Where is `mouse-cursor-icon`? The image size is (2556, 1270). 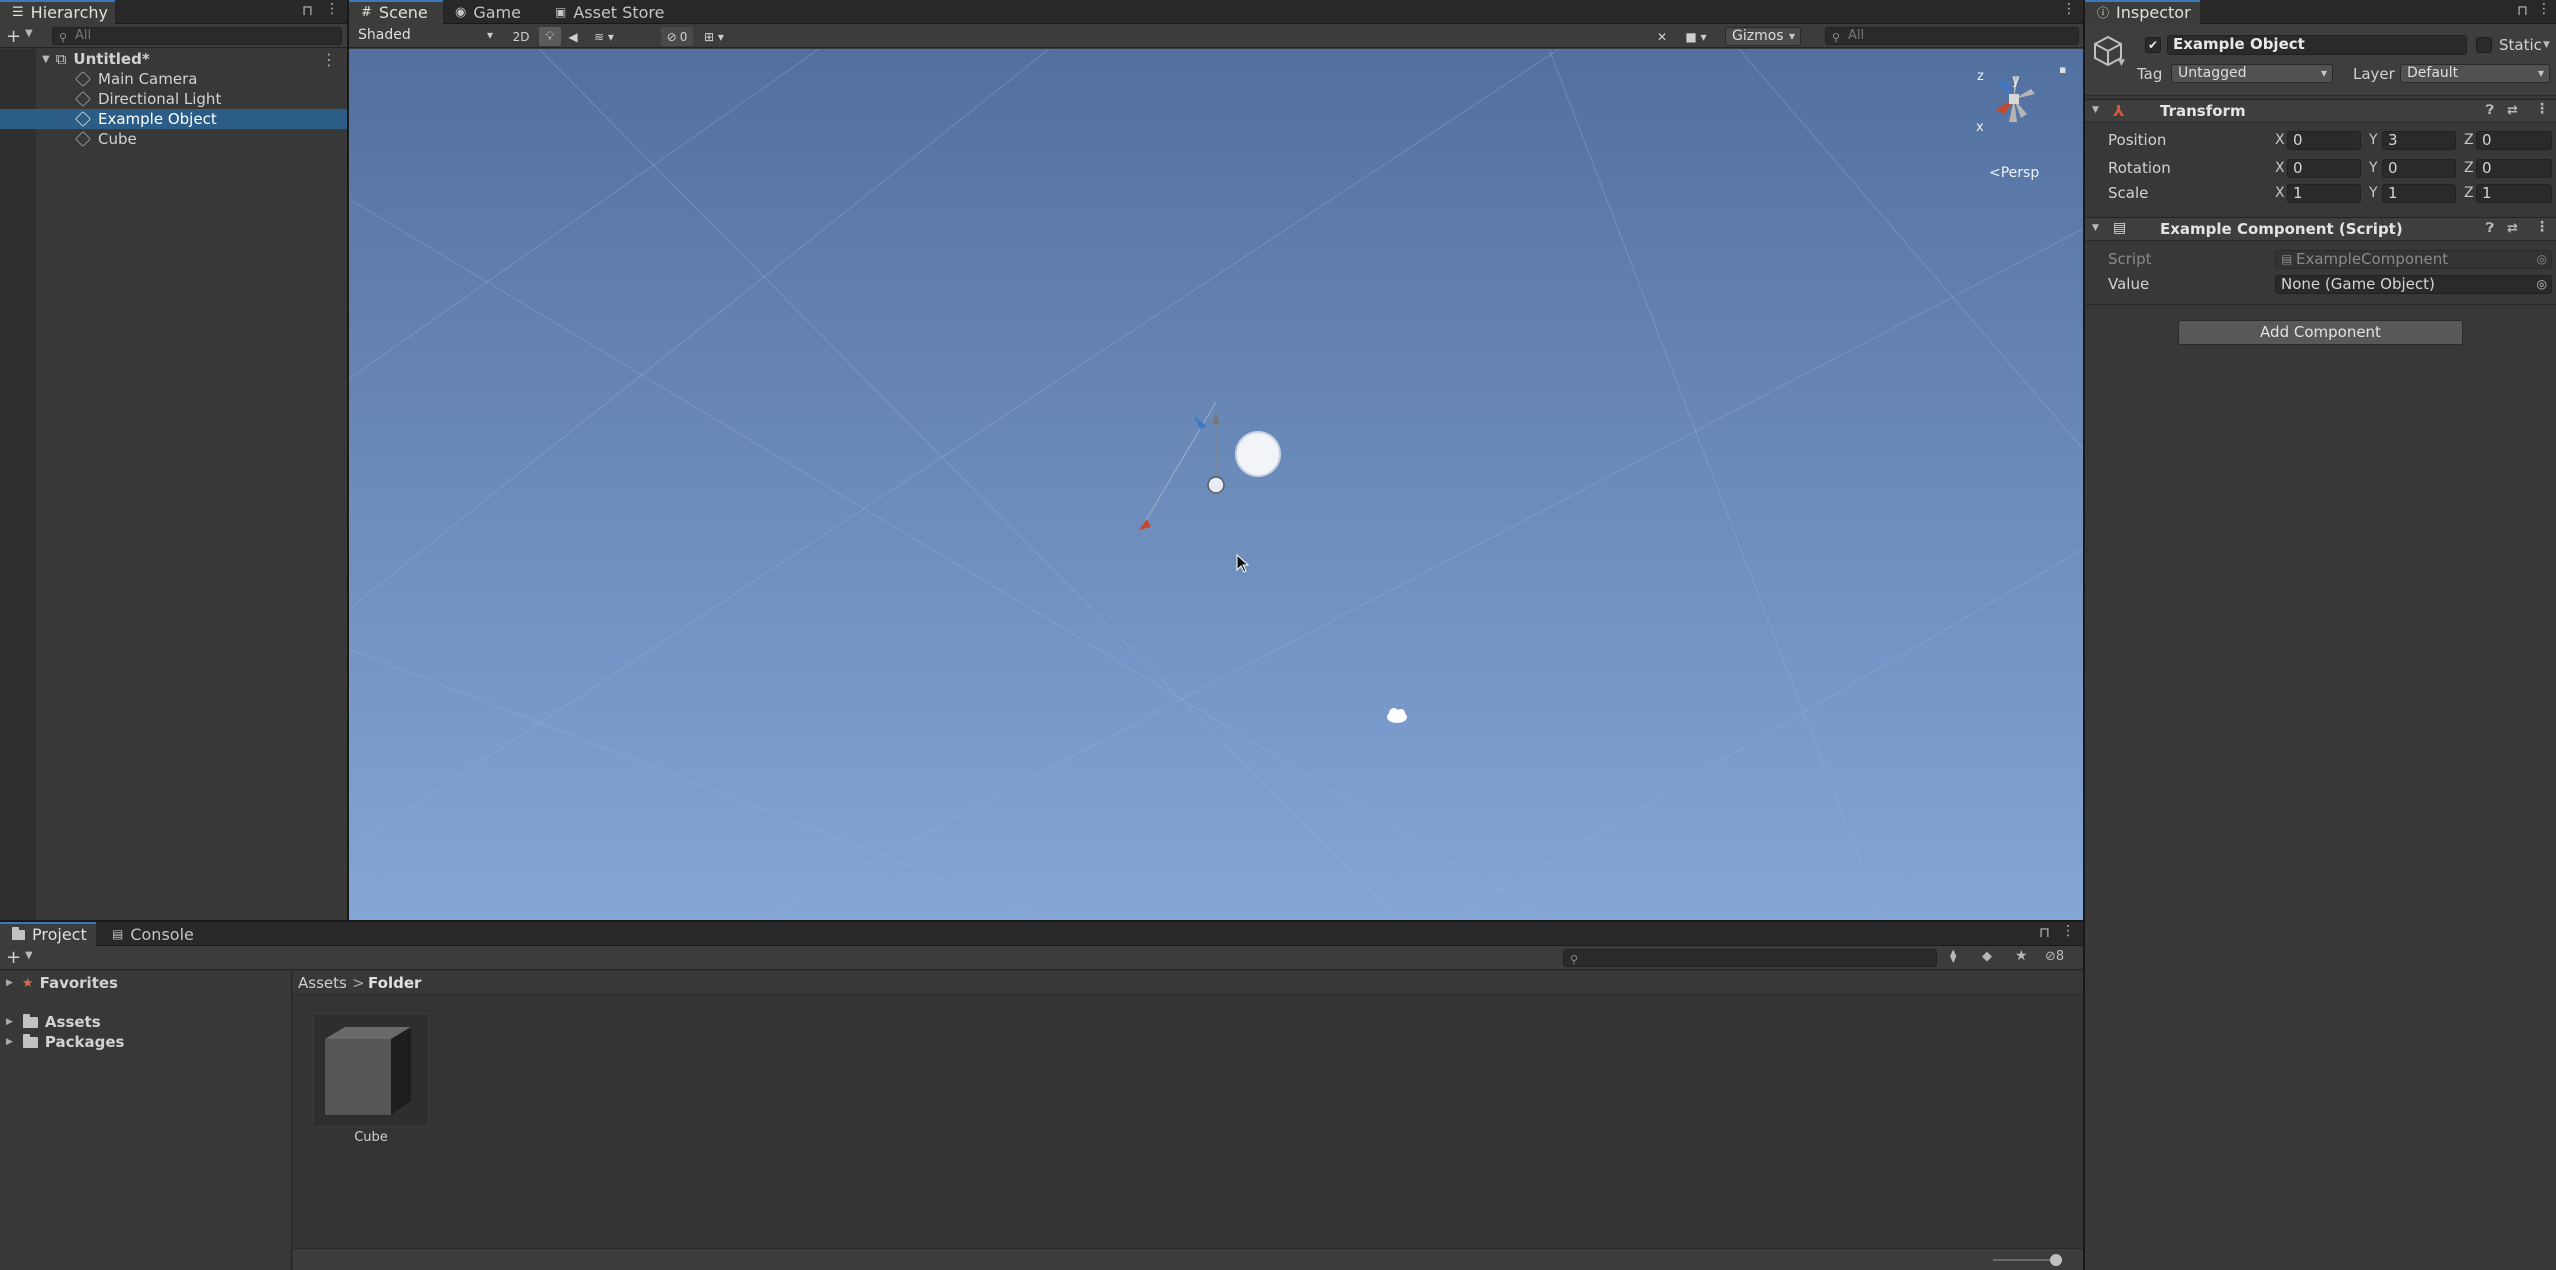 mouse-cursor-icon is located at coordinates (1243, 563).